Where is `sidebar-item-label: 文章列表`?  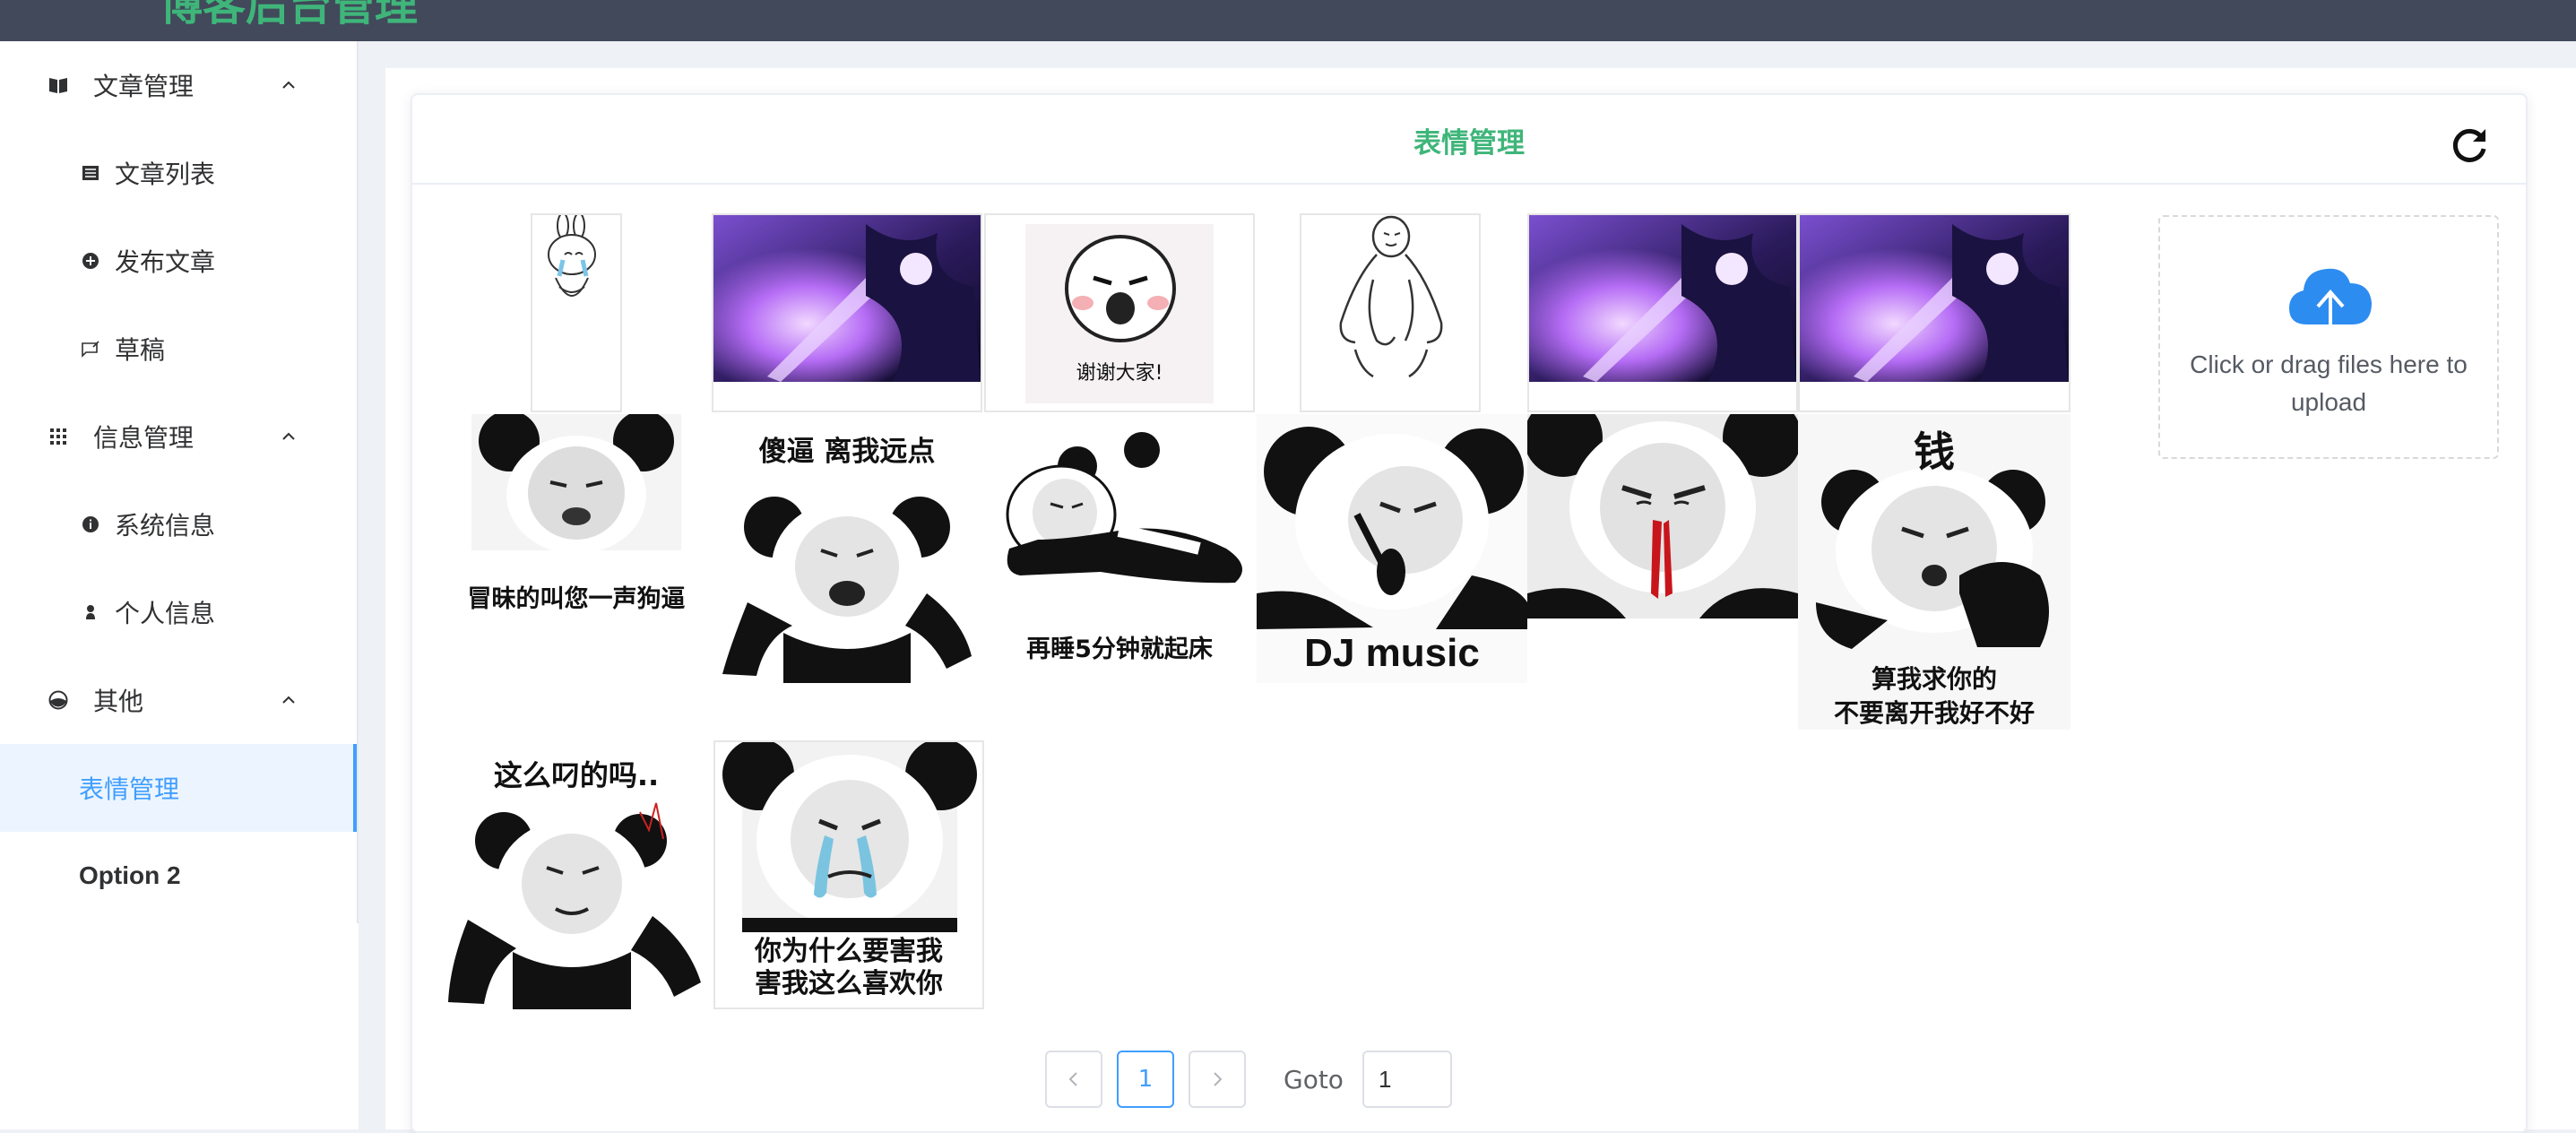 sidebar-item-label: 文章列表 is located at coordinates (165, 174).